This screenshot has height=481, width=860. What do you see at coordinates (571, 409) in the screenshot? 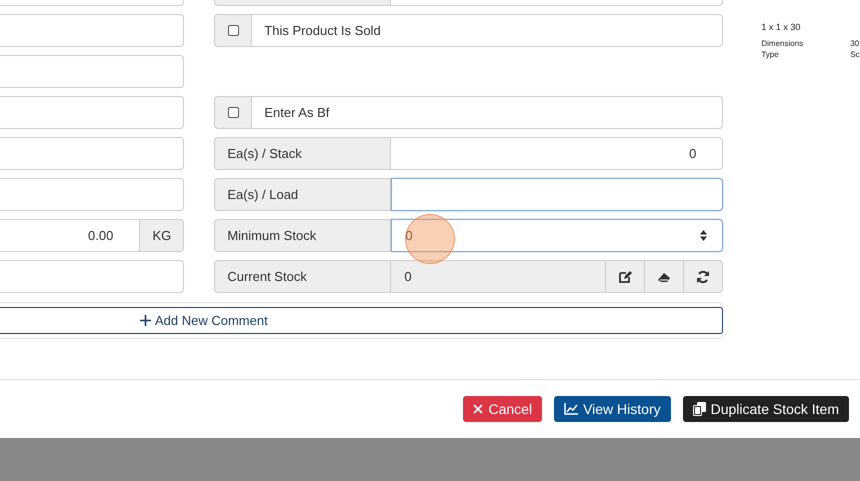
I see `line-chart-icon` at bounding box center [571, 409].